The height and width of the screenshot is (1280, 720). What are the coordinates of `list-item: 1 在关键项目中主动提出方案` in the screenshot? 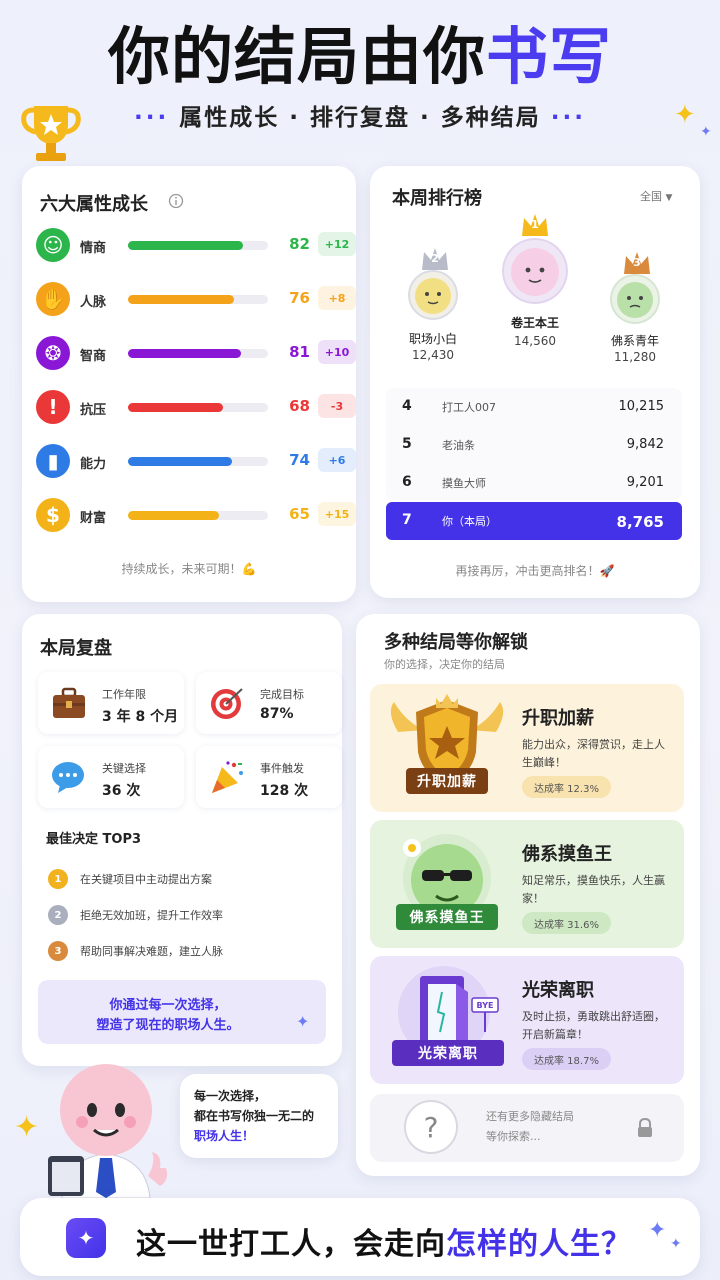 It's located at (182, 879).